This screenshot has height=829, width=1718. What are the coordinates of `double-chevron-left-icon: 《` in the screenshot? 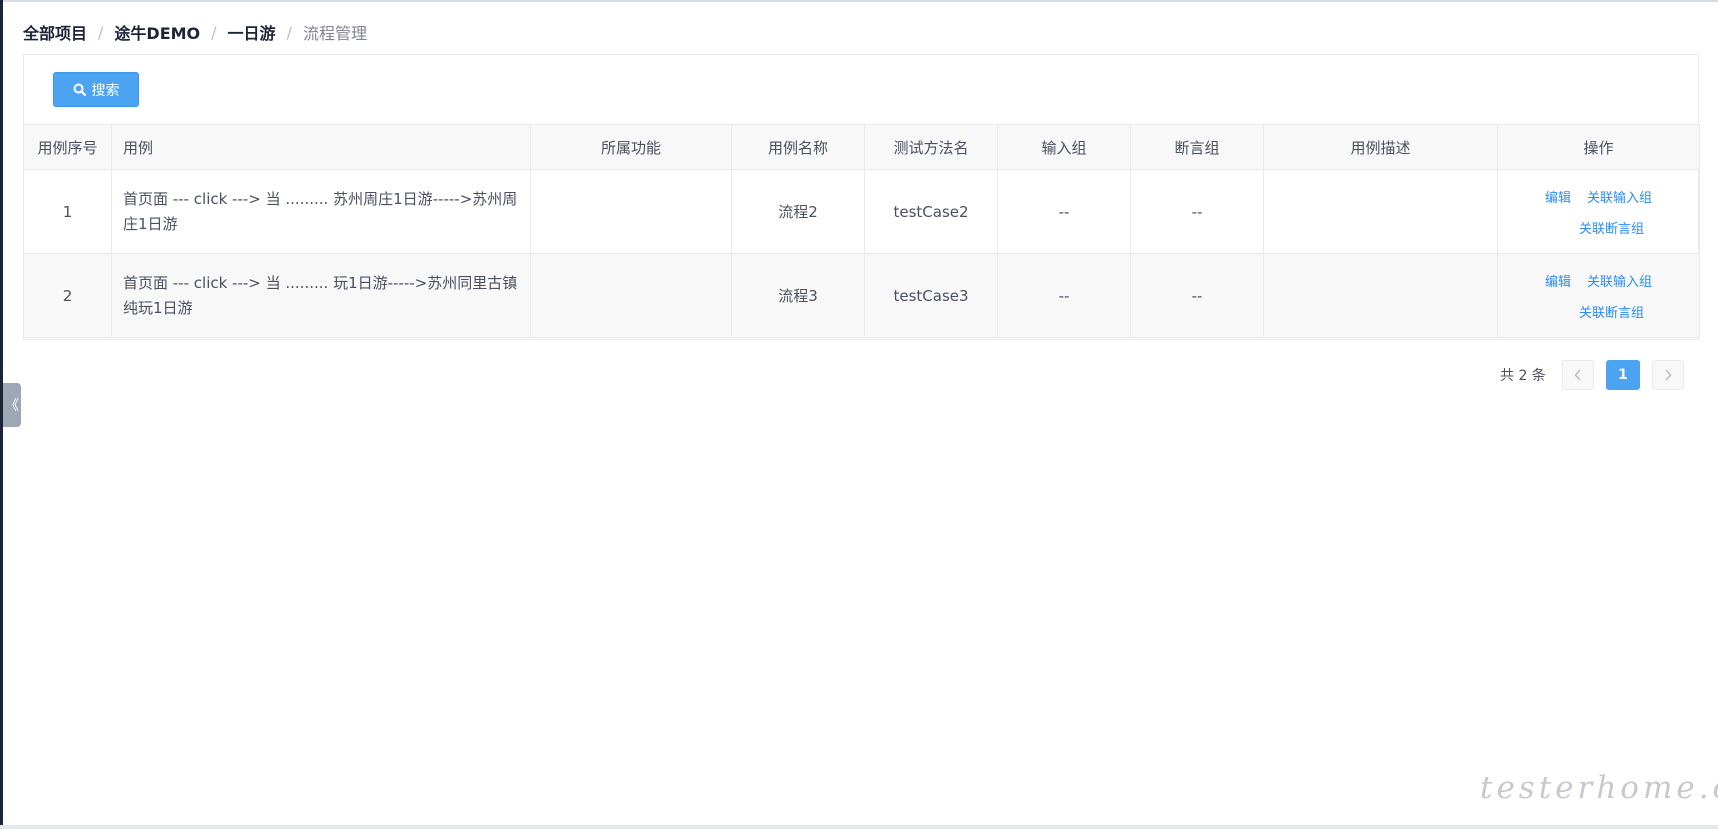 It's located at (12, 406).